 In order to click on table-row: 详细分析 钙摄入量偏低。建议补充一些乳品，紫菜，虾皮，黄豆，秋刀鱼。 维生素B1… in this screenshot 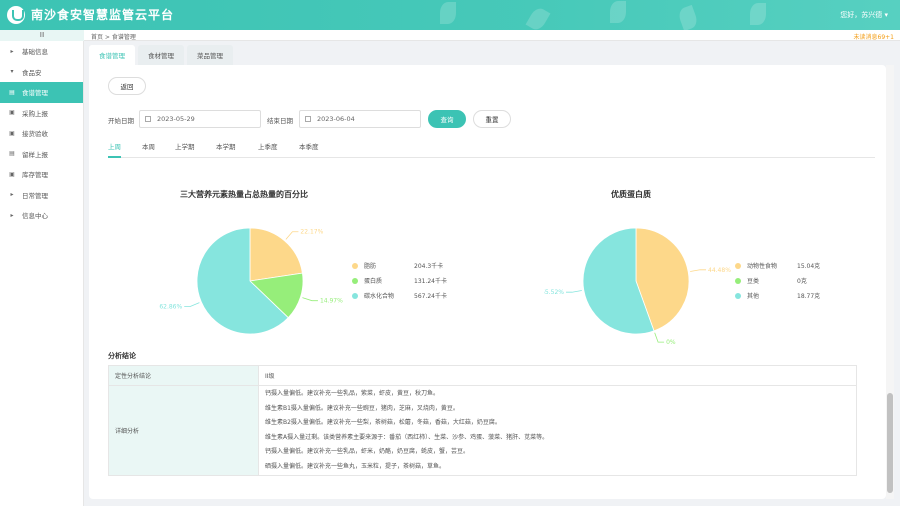, I will do `click(482, 430)`.